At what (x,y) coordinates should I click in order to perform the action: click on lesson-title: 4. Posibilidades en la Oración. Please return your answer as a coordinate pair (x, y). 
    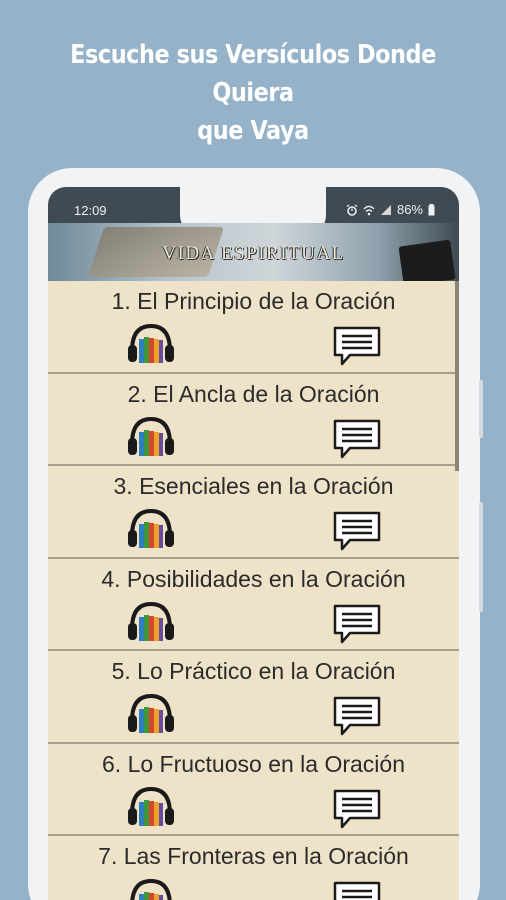
    Looking at the image, I should click on (253, 578).